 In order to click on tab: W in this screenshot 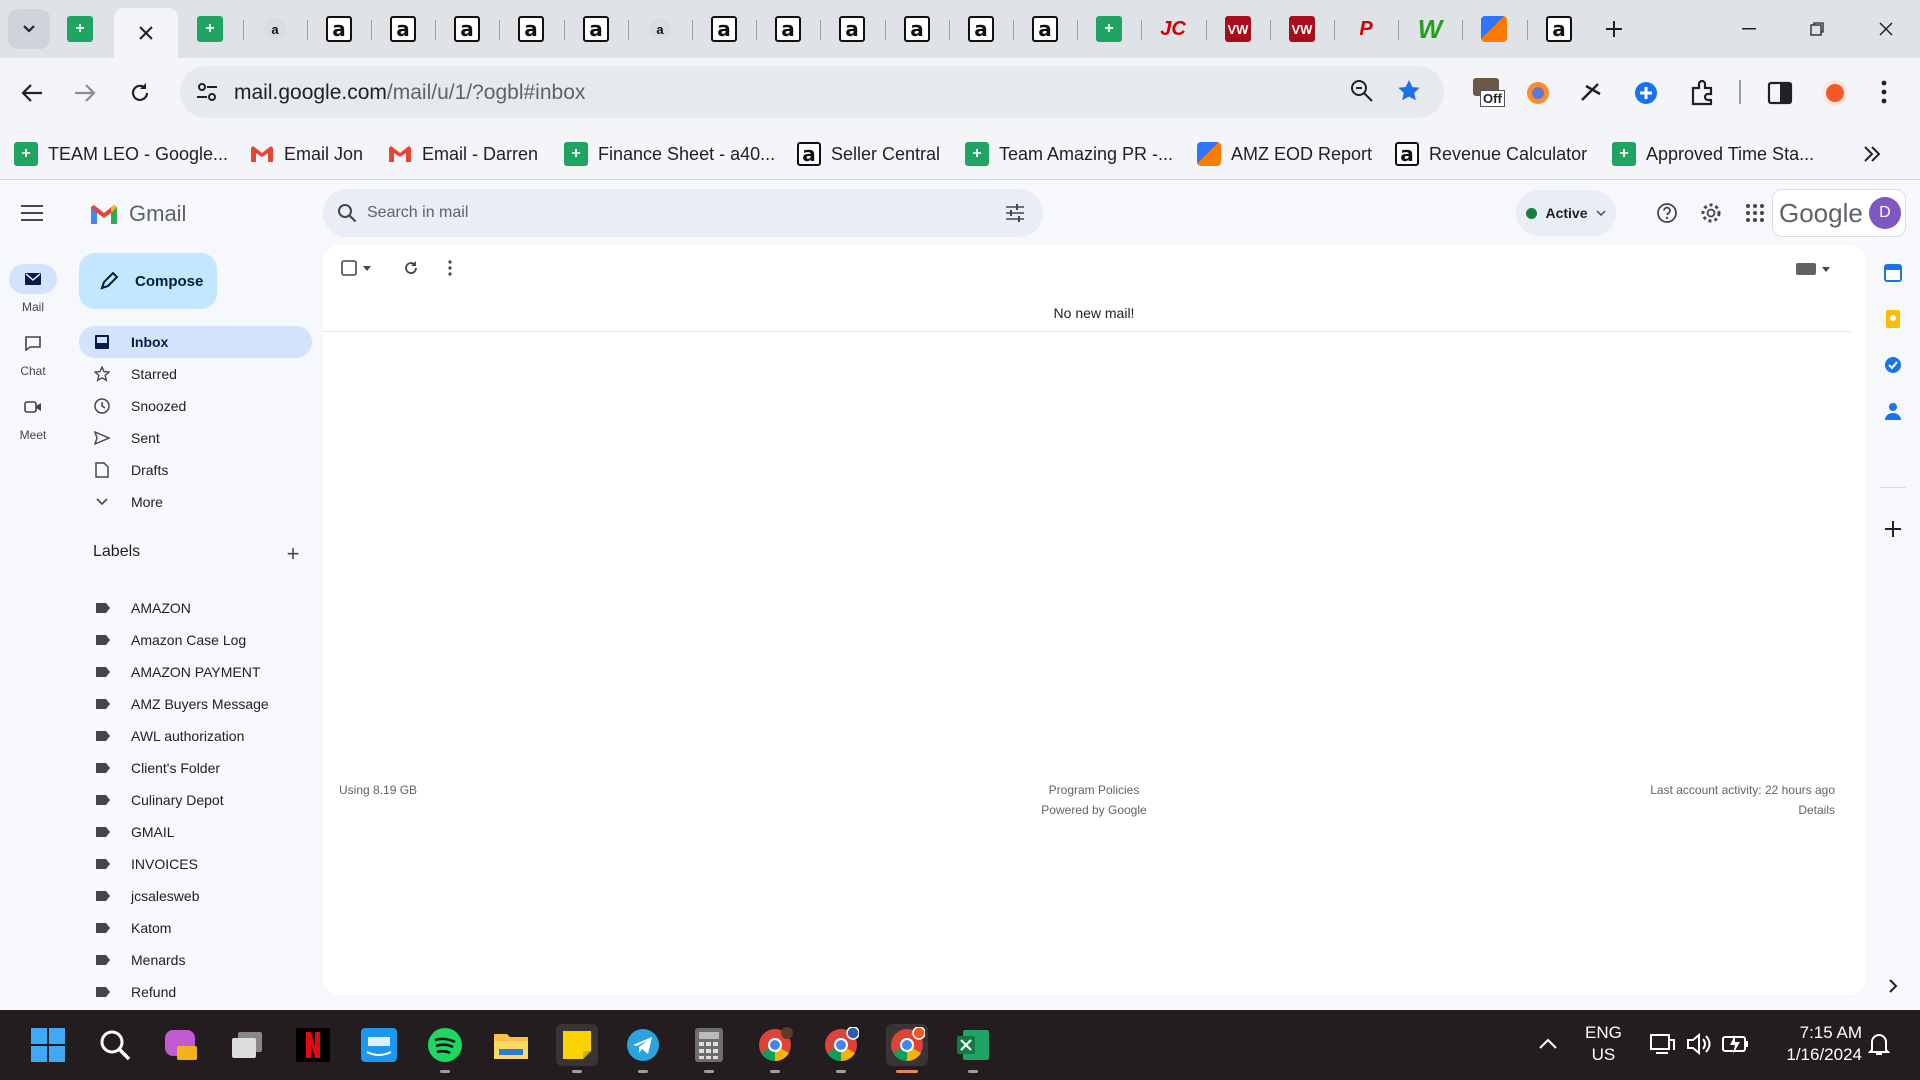, I will do `click(1430, 29)`.